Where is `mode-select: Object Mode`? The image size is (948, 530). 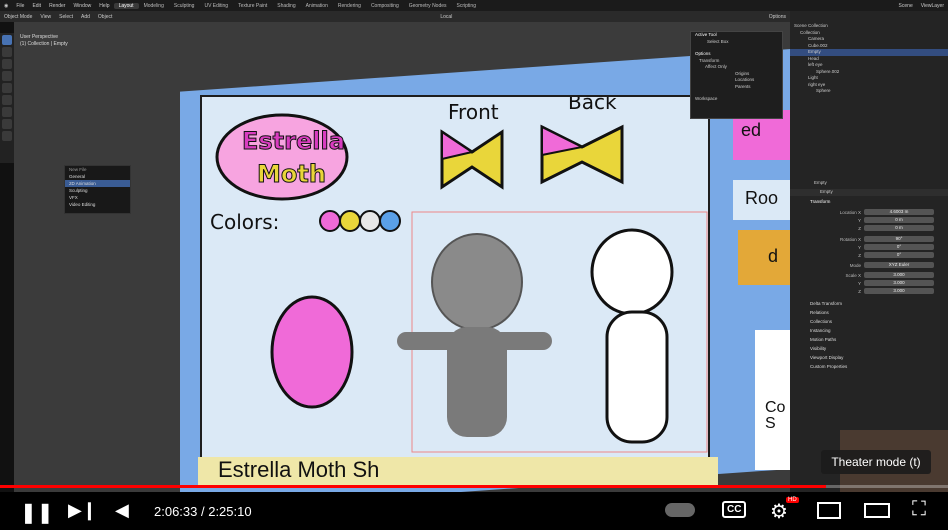 mode-select: Object Mode is located at coordinates (18, 17).